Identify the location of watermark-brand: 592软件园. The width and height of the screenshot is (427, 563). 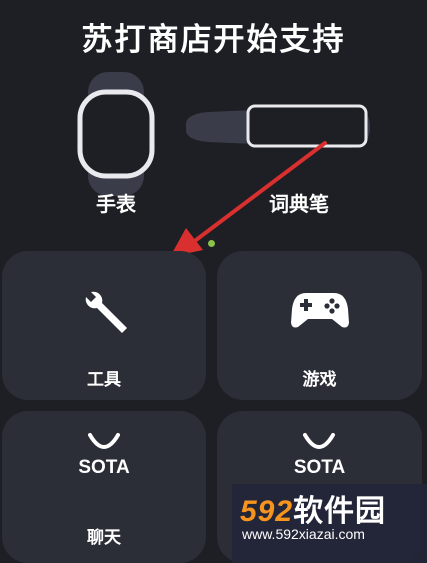
(313, 508).